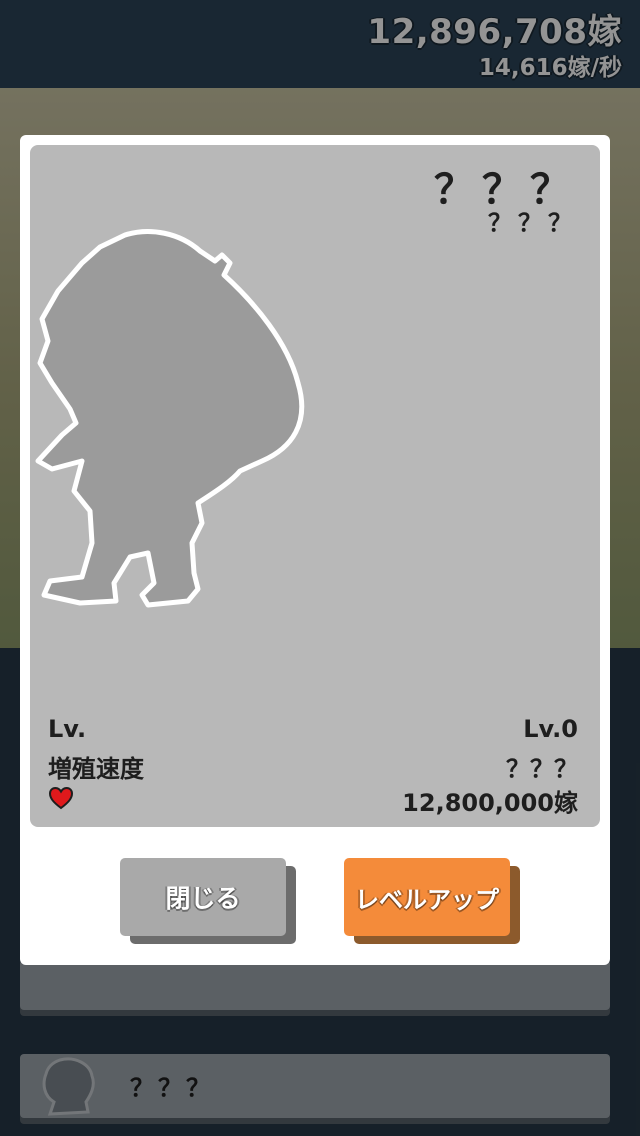 The width and height of the screenshot is (640, 1136). Describe the element at coordinates (533, 223) in the screenshot. I see `character-subtitle: ？？？` at that location.